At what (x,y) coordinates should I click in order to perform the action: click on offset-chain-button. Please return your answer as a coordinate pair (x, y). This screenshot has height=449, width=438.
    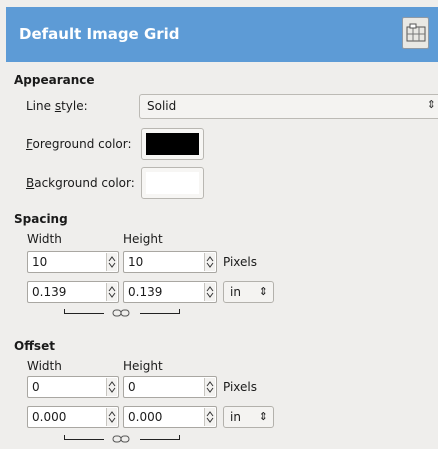
    Looking at the image, I should click on (122, 440).